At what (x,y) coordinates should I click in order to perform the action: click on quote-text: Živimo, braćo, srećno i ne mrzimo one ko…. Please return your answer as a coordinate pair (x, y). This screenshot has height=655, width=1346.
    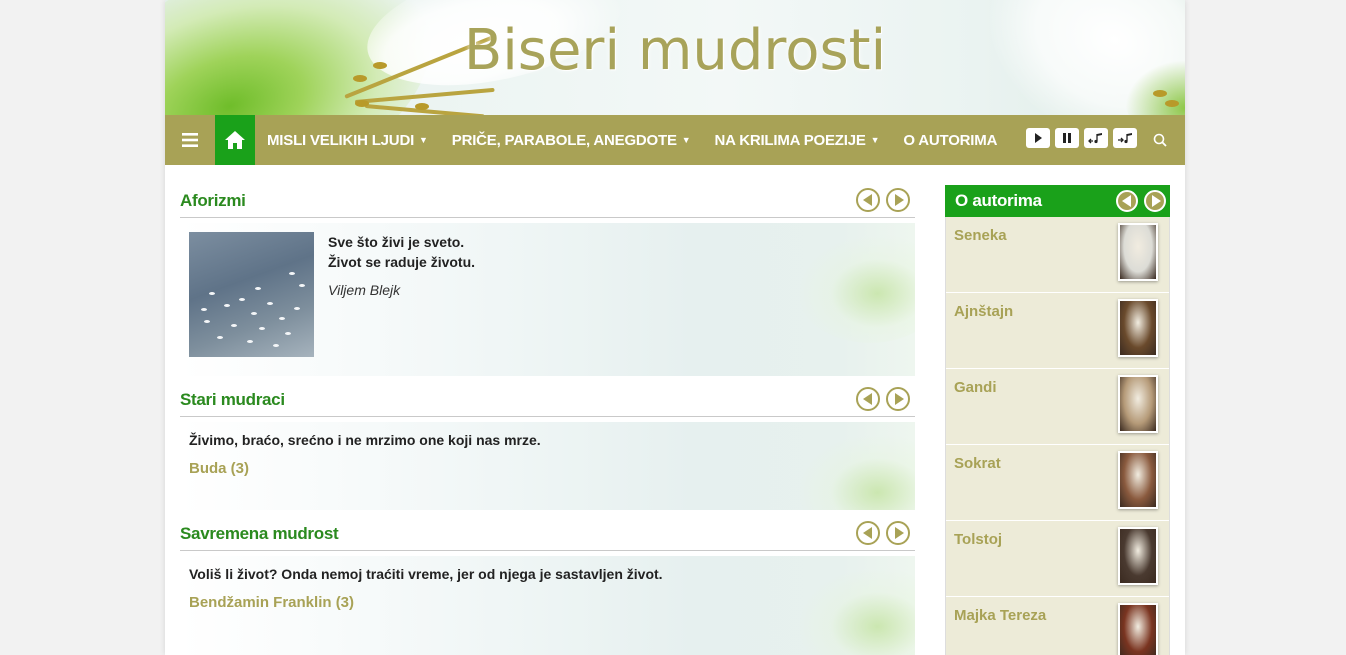
    Looking at the image, I should click on (365, 440).